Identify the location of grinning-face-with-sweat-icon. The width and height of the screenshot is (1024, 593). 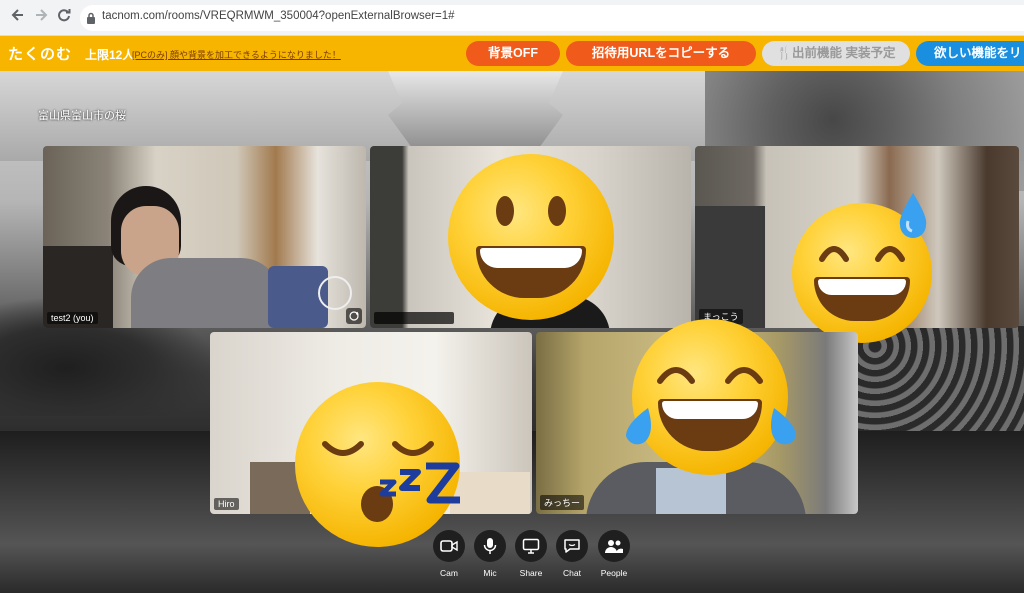
(862, 268).